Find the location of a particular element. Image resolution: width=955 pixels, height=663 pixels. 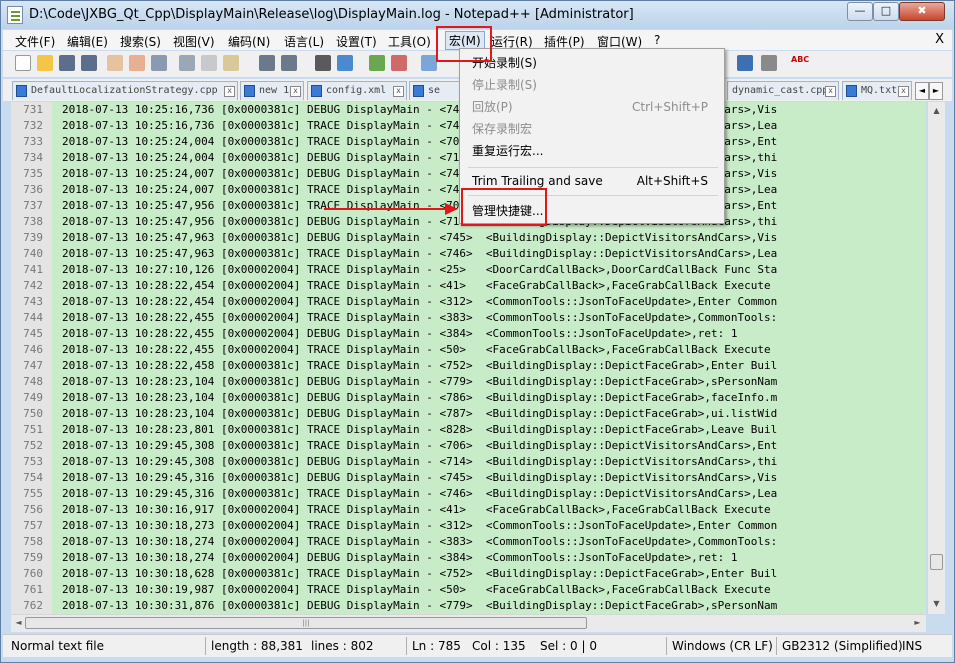

line-number: 755 is located at coordinates (33, 493).